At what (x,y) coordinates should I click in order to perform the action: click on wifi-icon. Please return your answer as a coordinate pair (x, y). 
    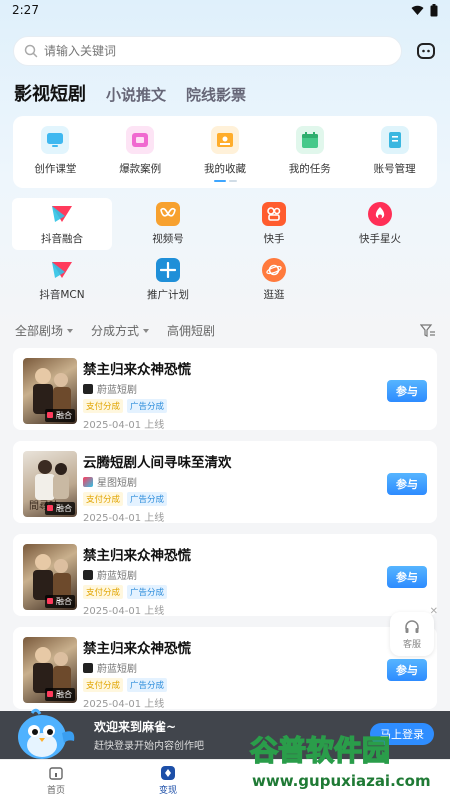
    Looking at the image, I should click on (417, 10).